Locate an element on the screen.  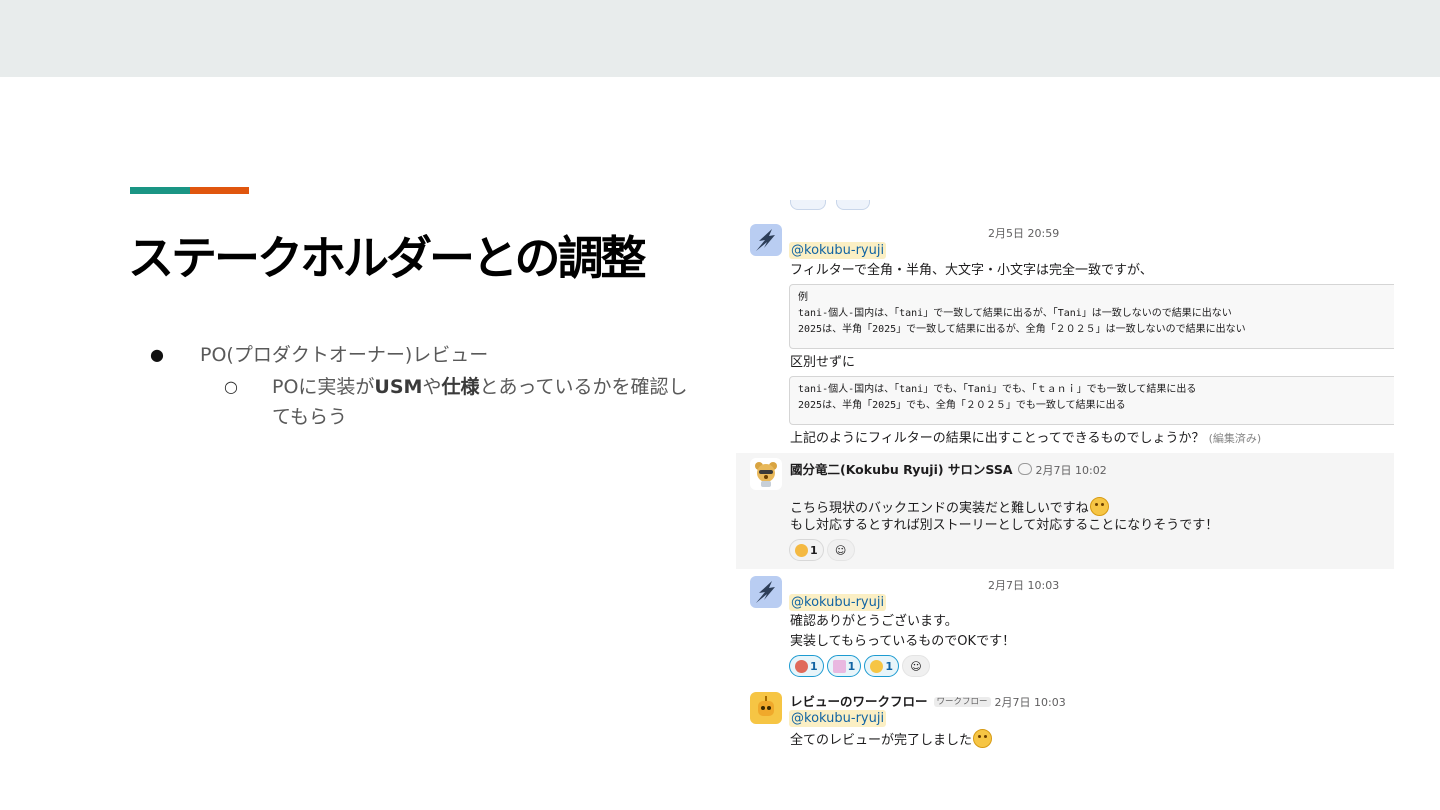
reaction-smile: 1 is located at coordinates (881, 666).